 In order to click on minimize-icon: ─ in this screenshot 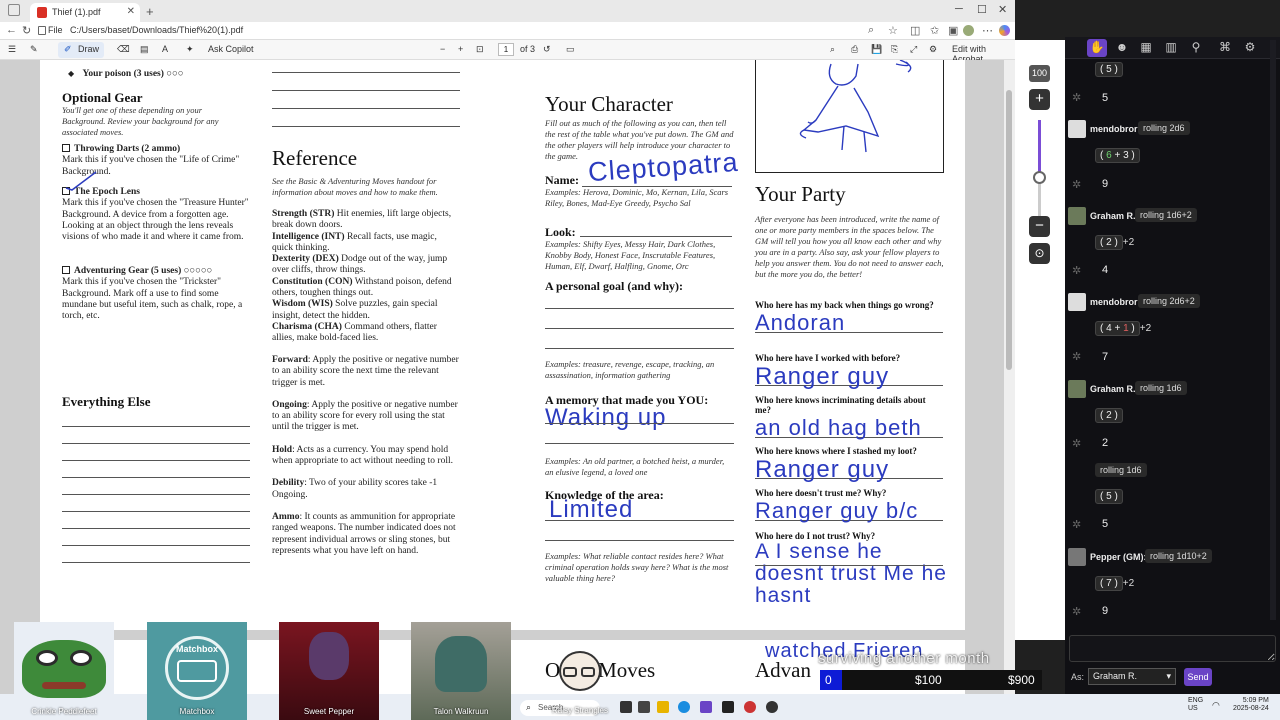, I will do `click(959, 9)`.